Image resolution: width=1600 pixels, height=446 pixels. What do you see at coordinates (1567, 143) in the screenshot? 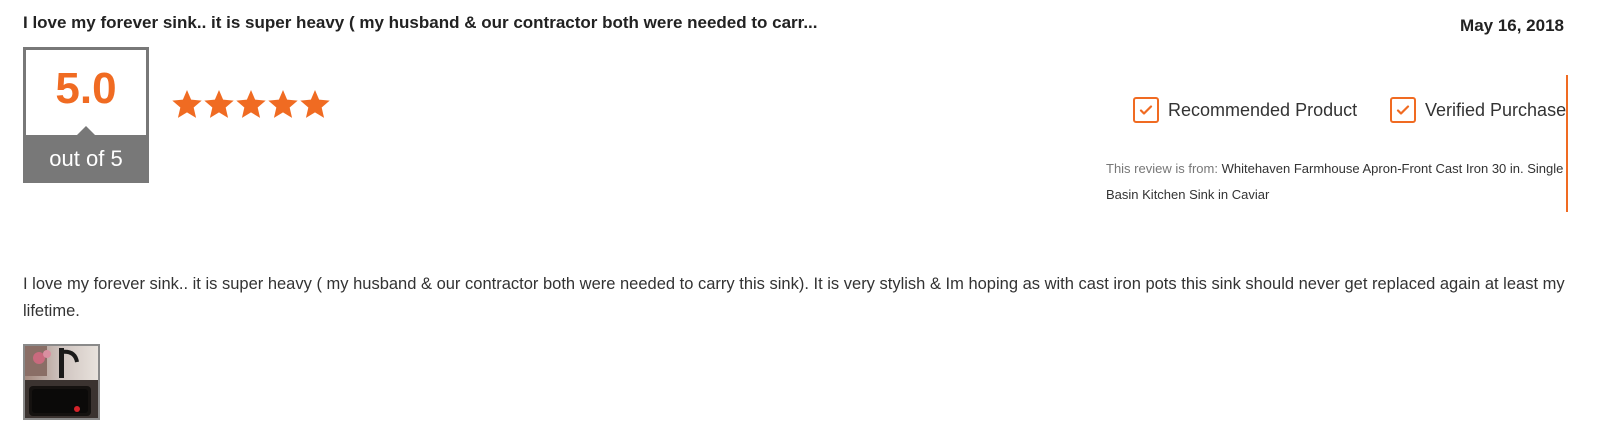
I see `accent-divider` at bounding box center [1567, 143].